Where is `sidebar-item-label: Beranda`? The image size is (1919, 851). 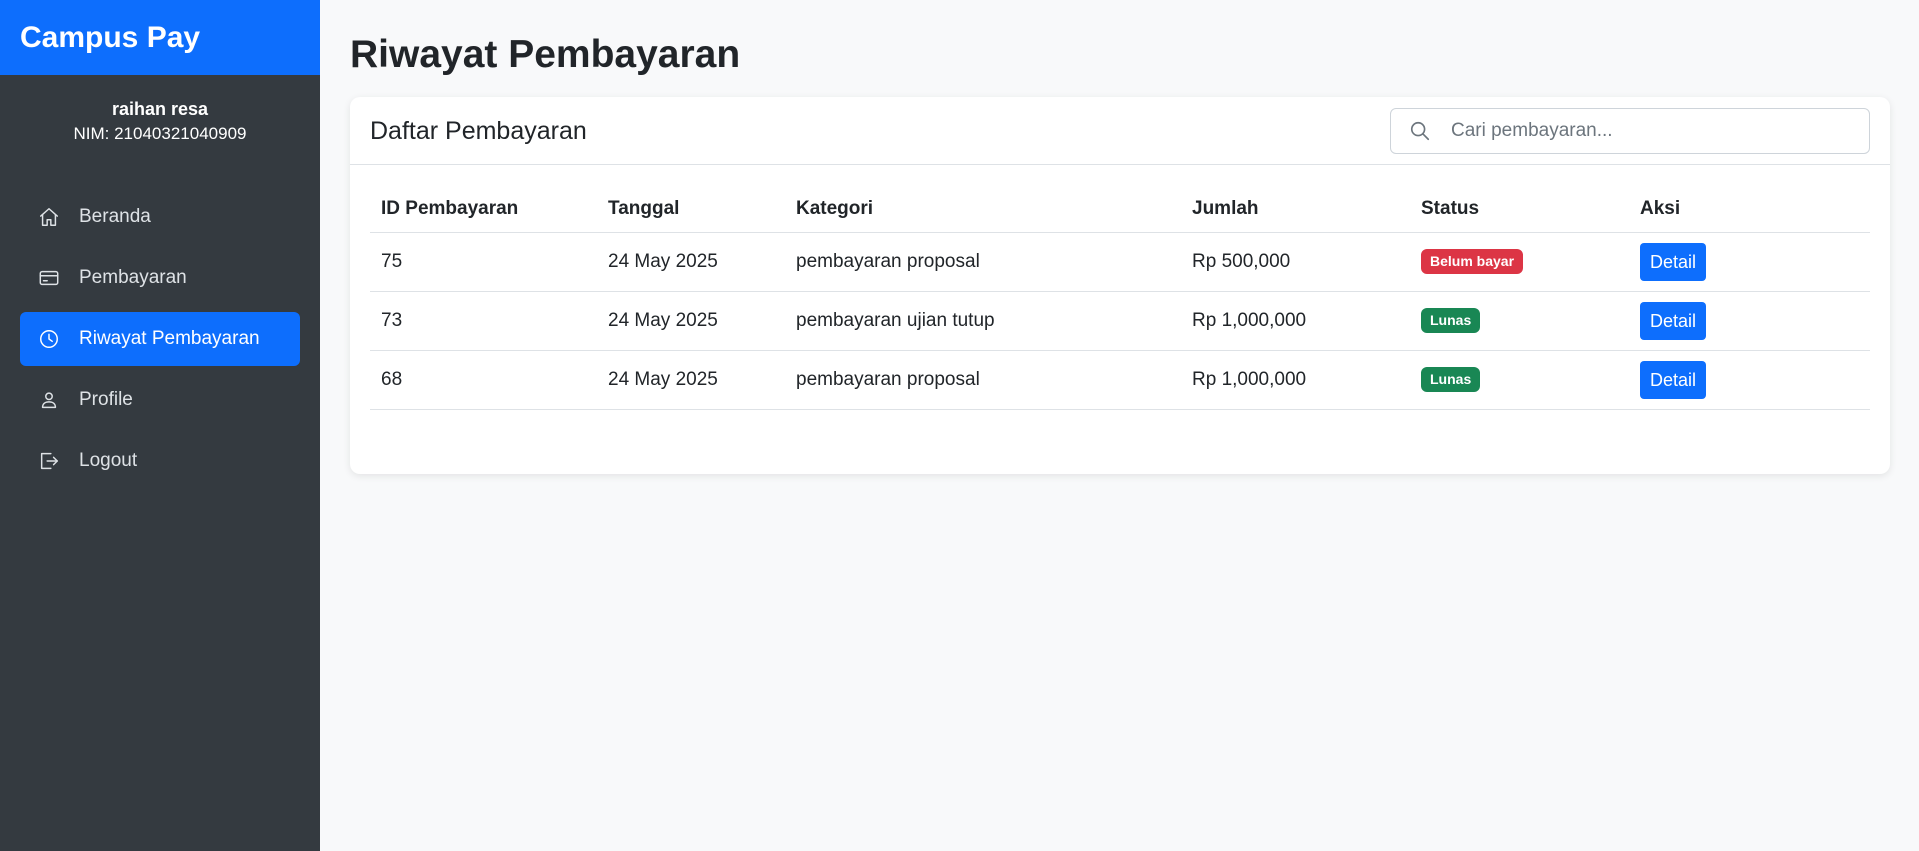
sidebar-item-label: Beranda is located at coordinates (115, 216).